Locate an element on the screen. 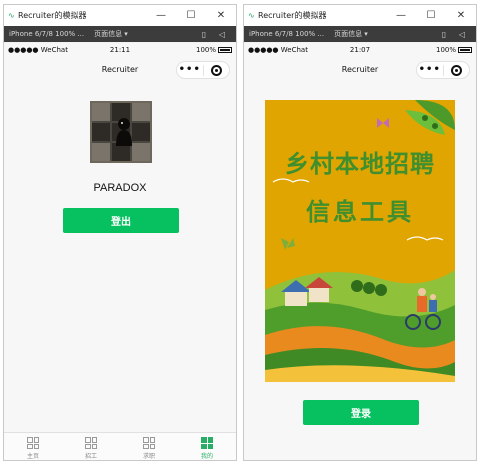  tab-mine: 我的 is located at coordinates (207, 446).